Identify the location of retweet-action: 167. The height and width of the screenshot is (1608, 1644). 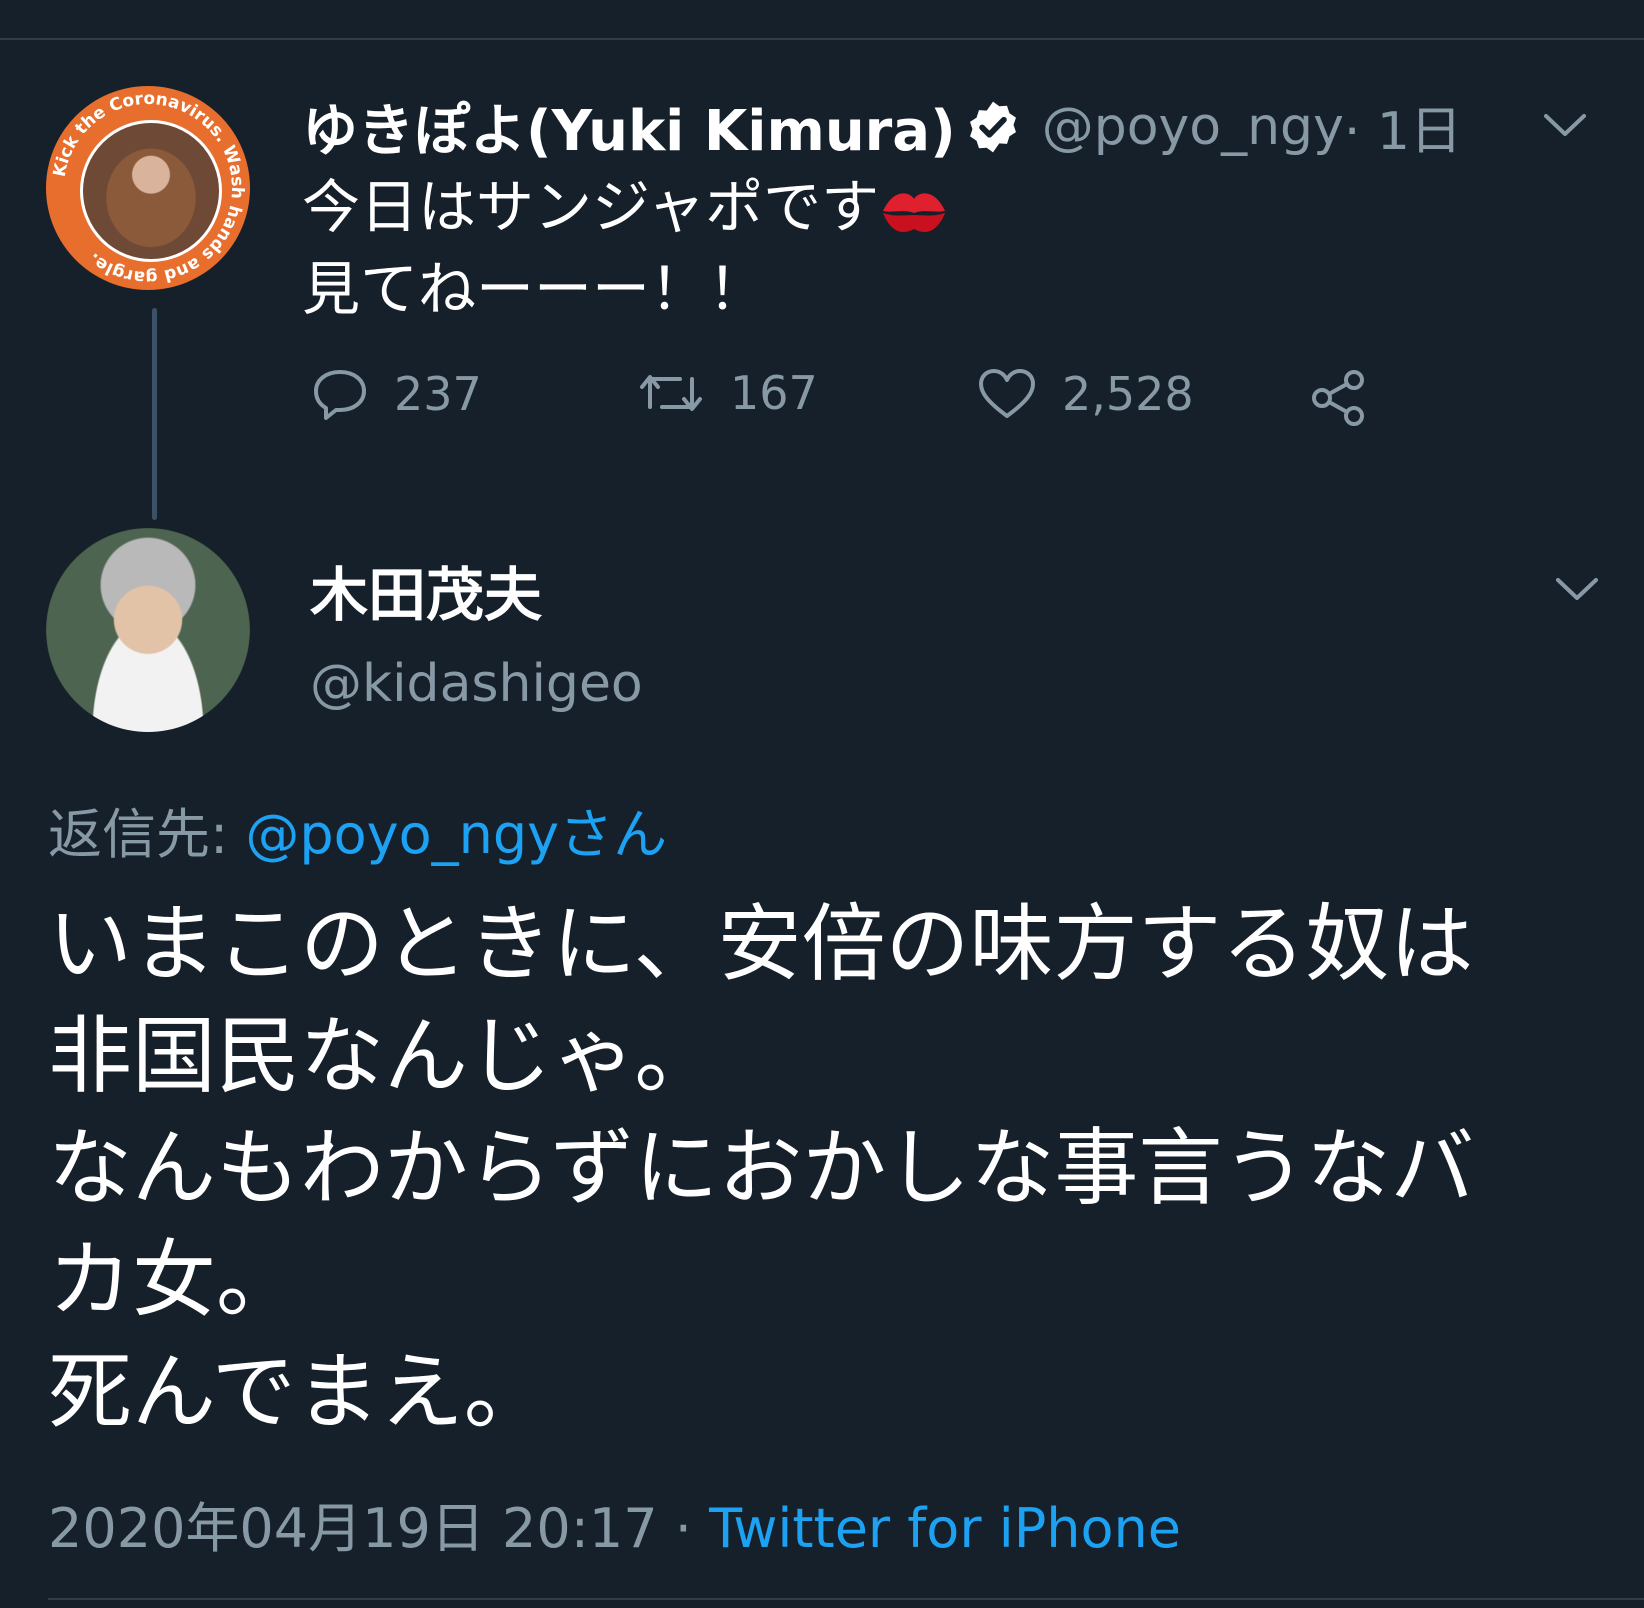
(727, 393).